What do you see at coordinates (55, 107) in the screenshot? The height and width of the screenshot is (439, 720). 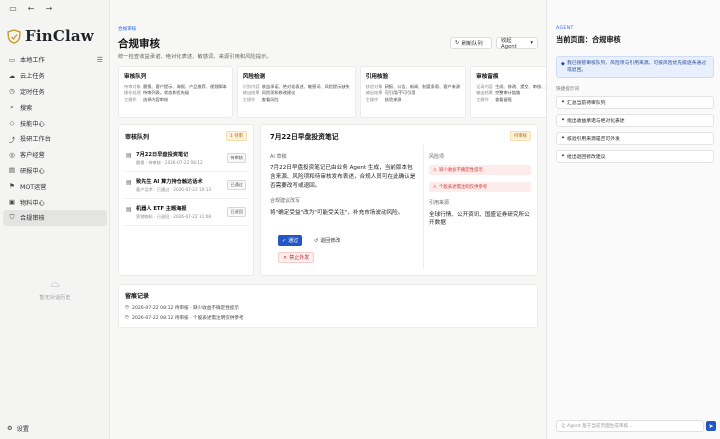 I see `sidebar-item-search: ⌕ 搜索` at bounding box center [55, 107].